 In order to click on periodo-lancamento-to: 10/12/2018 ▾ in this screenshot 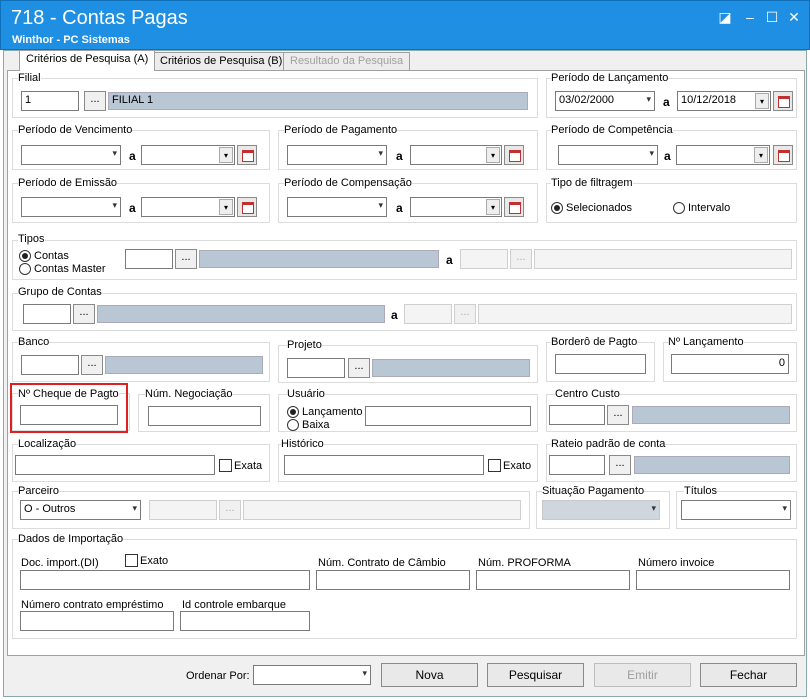, I will do `click(724, 101)`.